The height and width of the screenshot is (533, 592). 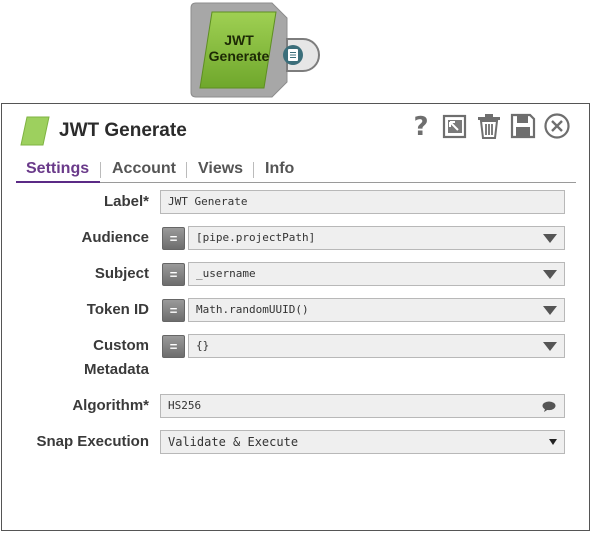 I want to click on chevron-down-icon, so click(x=553, y=442).